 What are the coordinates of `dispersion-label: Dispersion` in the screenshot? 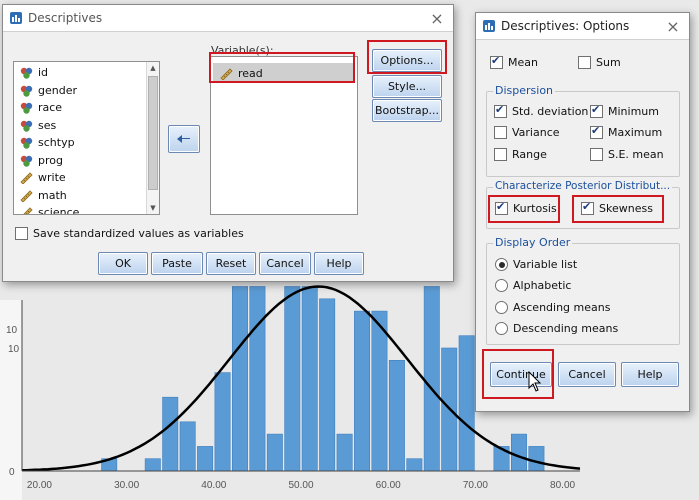 It's located at (524, 90).